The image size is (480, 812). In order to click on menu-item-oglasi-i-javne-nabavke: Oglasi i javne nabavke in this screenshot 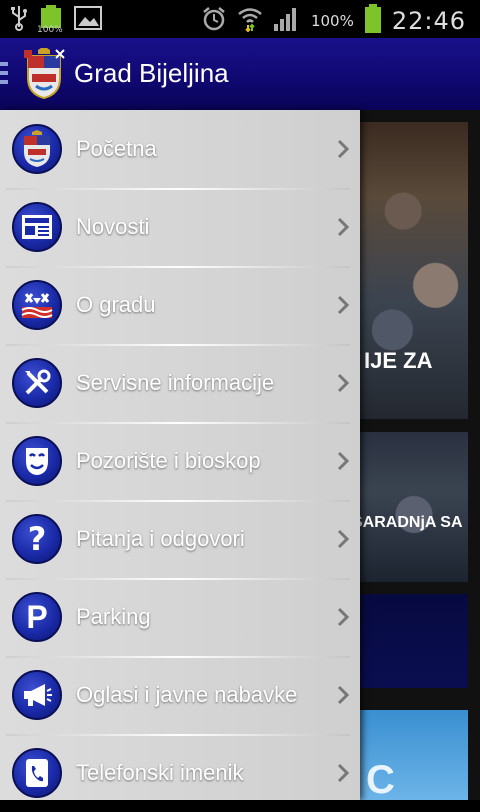, I will do `click(180, 695)`.